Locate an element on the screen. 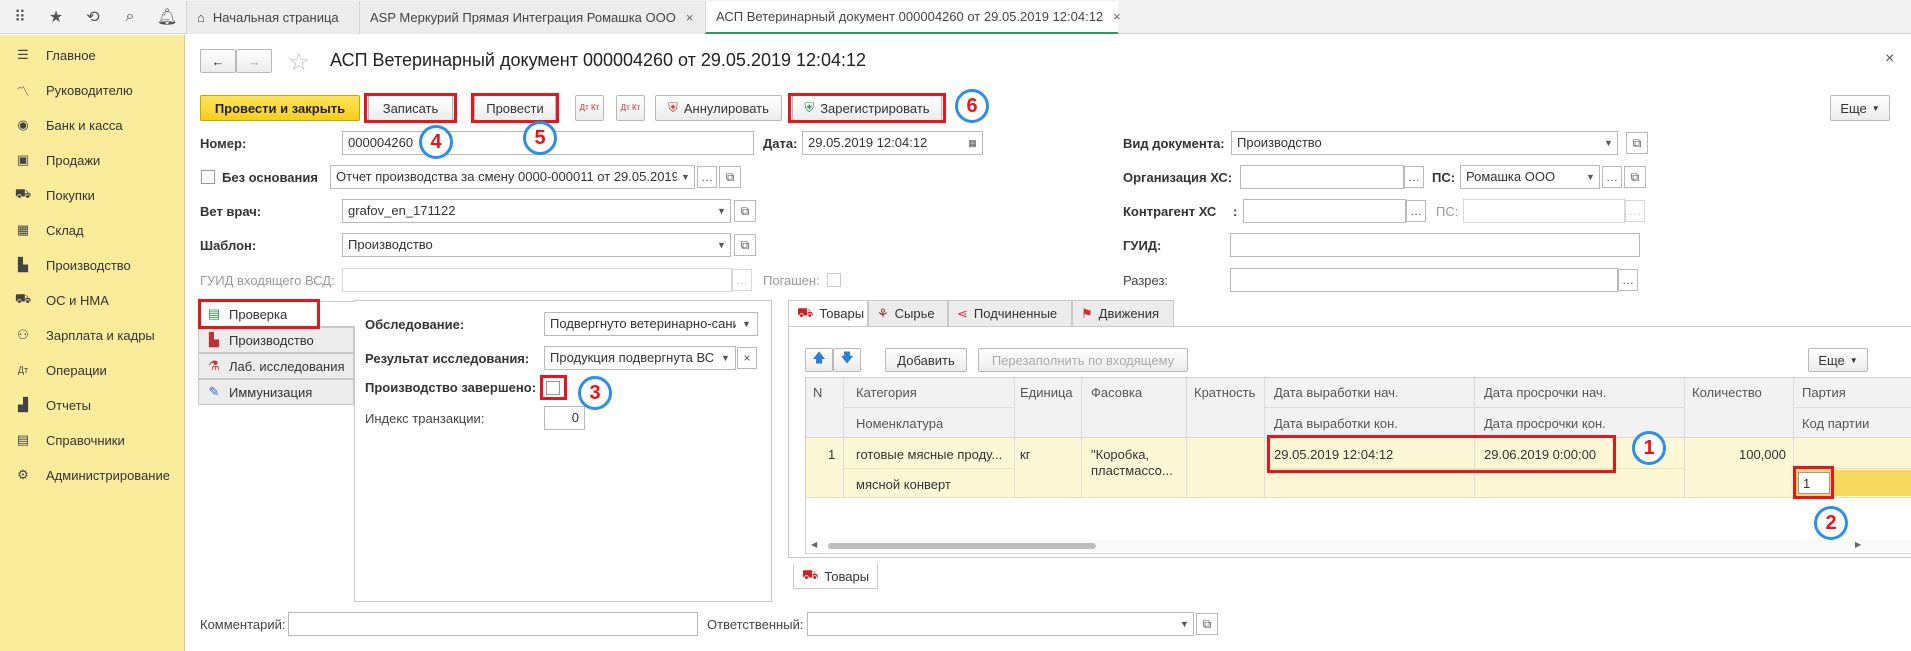 The height and width of the screenshot is (651, 1911). result-field: Продукция подвергнута ВС is located at coordinates (630, 358).